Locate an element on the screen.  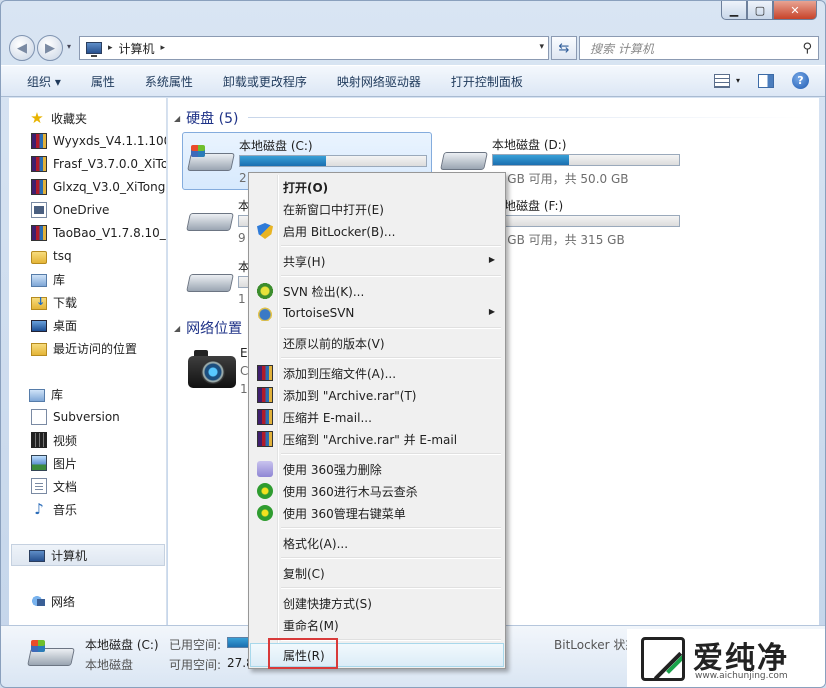
command-bar: 组织 ▾ 属性 系统属性 卸载或更改程序 映射网络驱动器 打开控制面板 ▾ ? is located at coordinates (413, 81).